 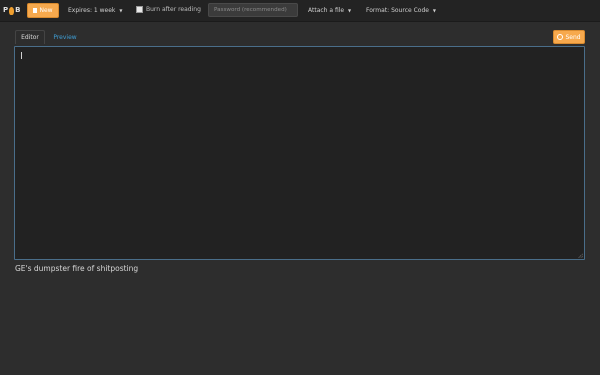 I want to click on resize-handle, so click(x=580, y=255).